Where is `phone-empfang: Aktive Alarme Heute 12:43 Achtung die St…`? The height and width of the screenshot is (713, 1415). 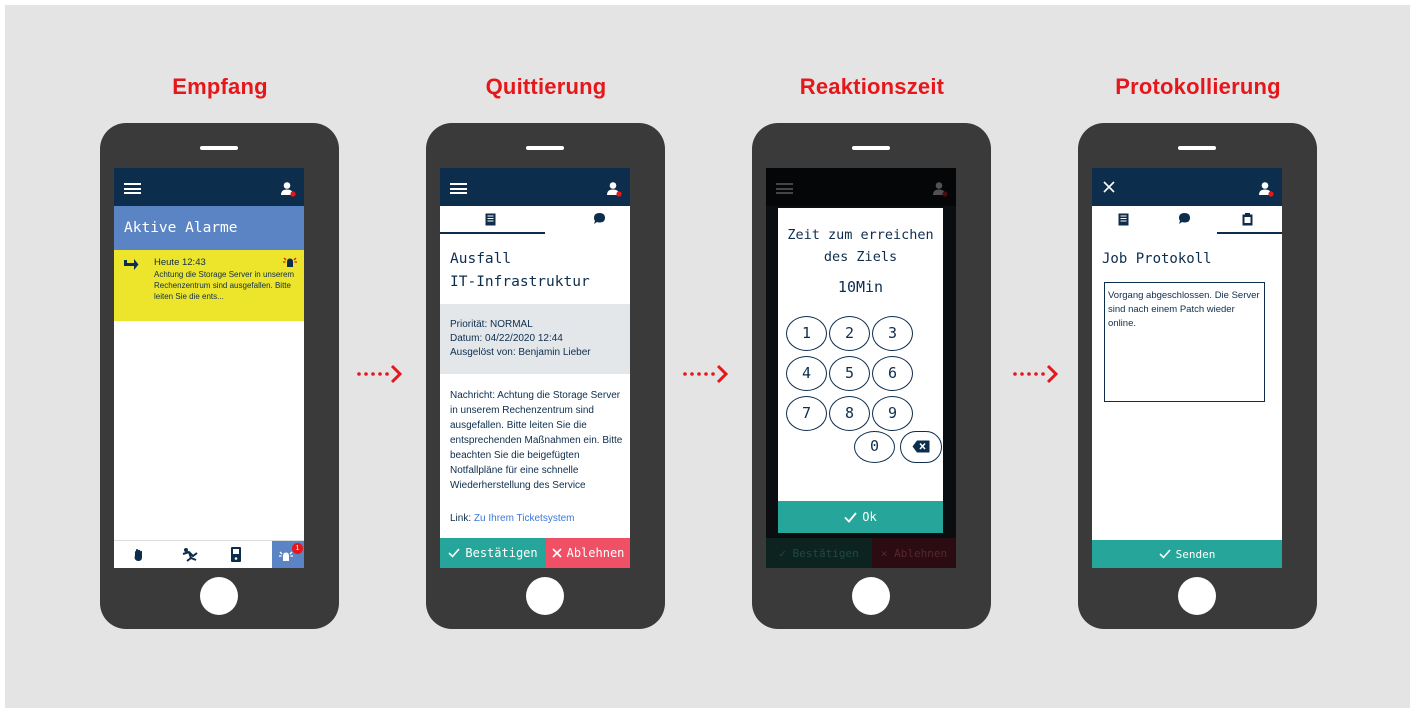
phone-empfang: Aktive Alarme Heute 12:43 Achtung die St… is located at coordinates (219, 376).